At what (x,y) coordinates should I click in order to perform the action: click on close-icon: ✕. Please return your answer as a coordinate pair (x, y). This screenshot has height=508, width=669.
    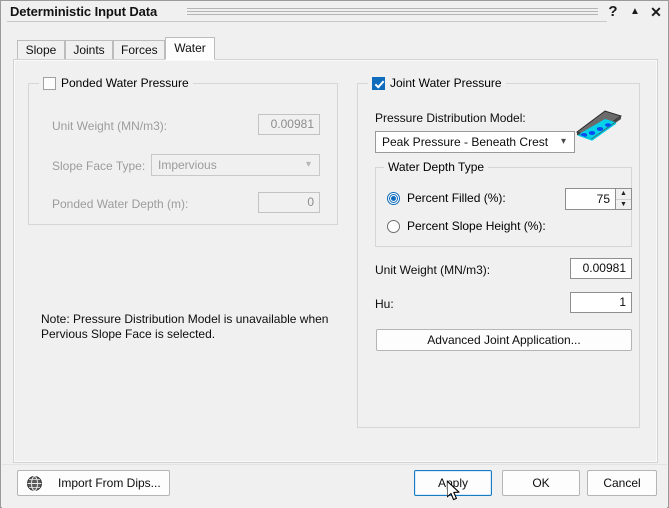
    Looking at the image, I should click on (656, 12).